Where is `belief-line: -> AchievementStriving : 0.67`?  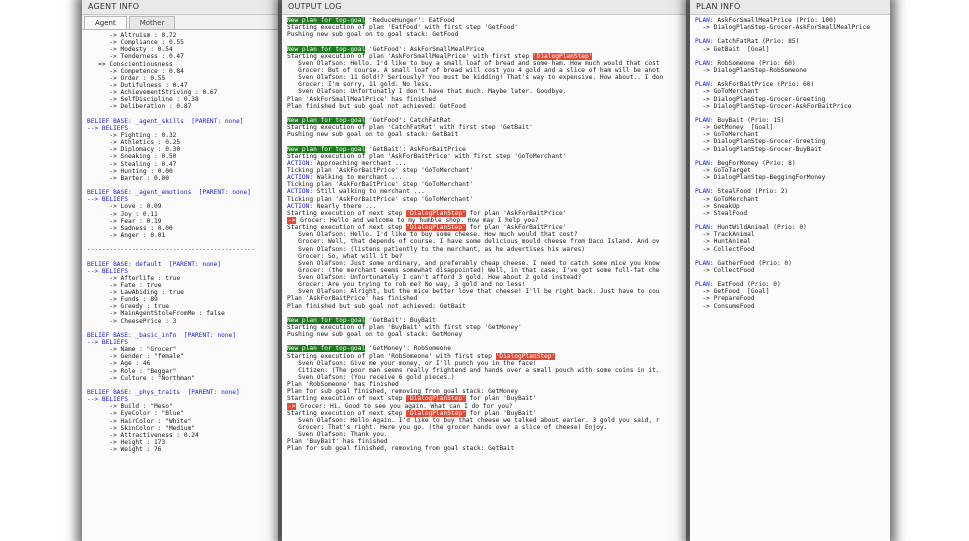
belief-line: -> AchievementStriving : 0.67 is located at coordinates (152, 93).